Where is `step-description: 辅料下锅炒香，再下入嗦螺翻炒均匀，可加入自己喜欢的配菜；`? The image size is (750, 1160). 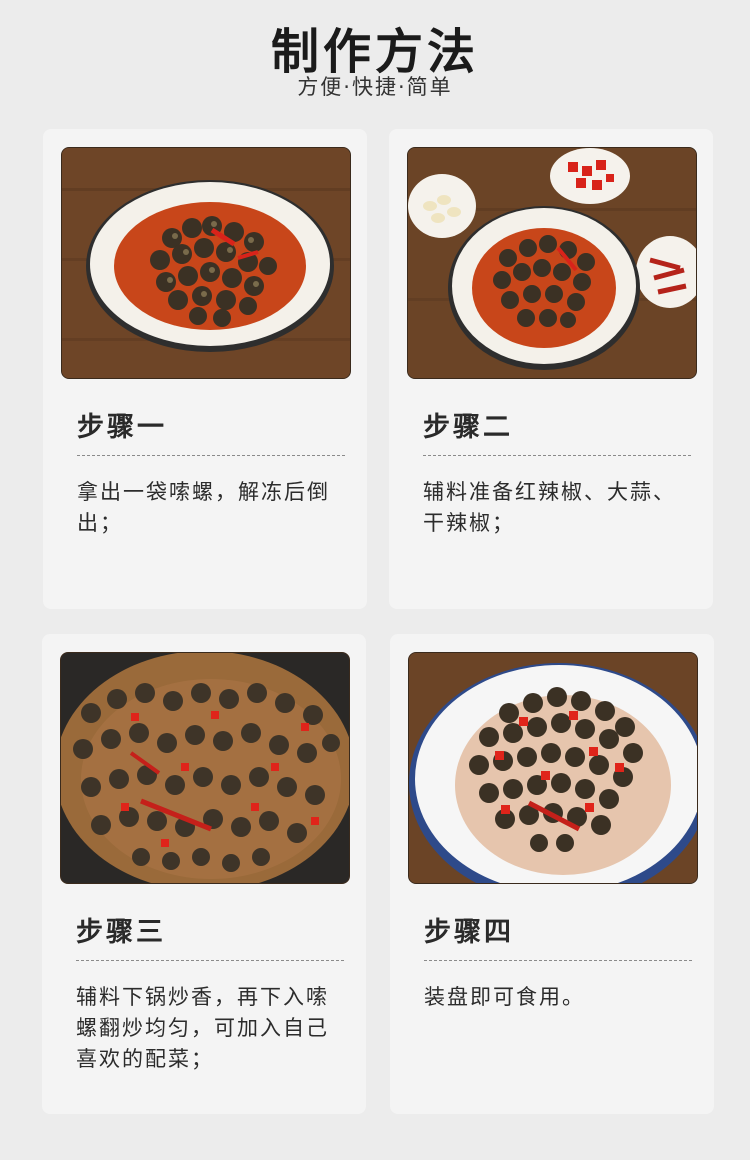
step-description: 辅料下锅炒香，再下入嗦螺翻炒均匀，可加入自己喜欢的配菜； is located at coordinates (202, 1028).